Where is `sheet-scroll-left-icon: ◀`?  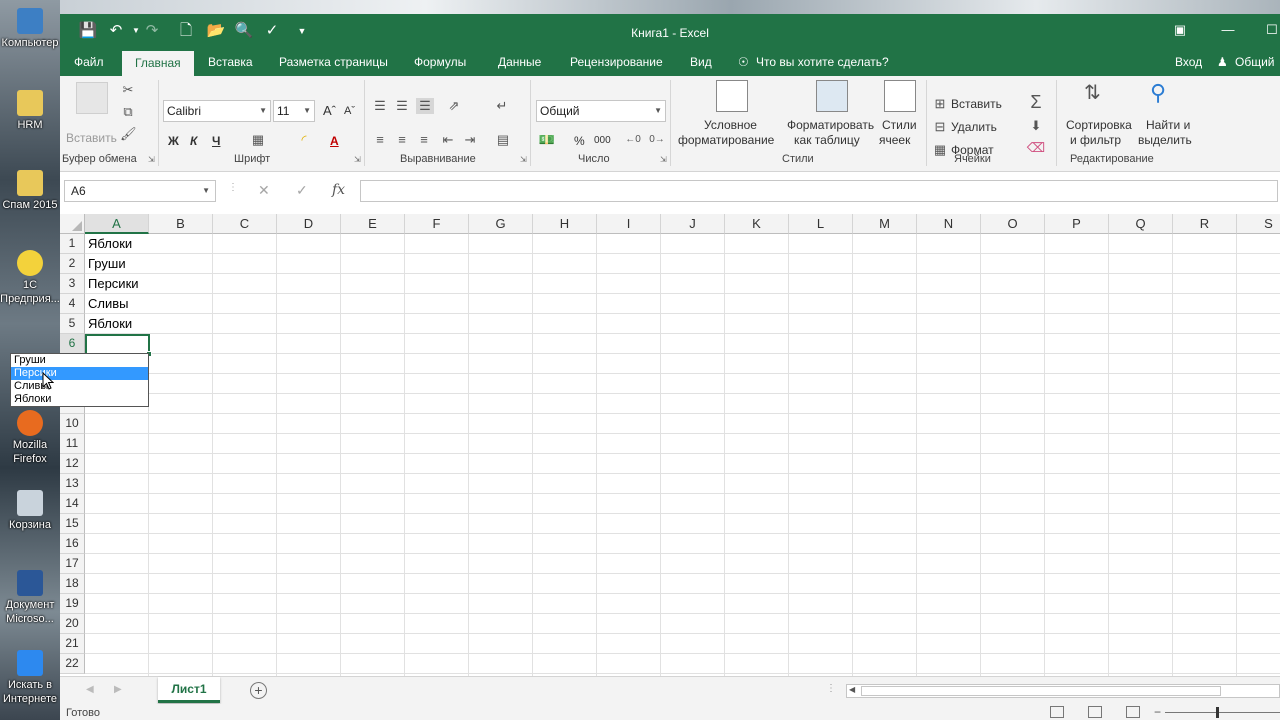
sheet-scroll-left-icon: ◀ is located at coordinates (90, 689).